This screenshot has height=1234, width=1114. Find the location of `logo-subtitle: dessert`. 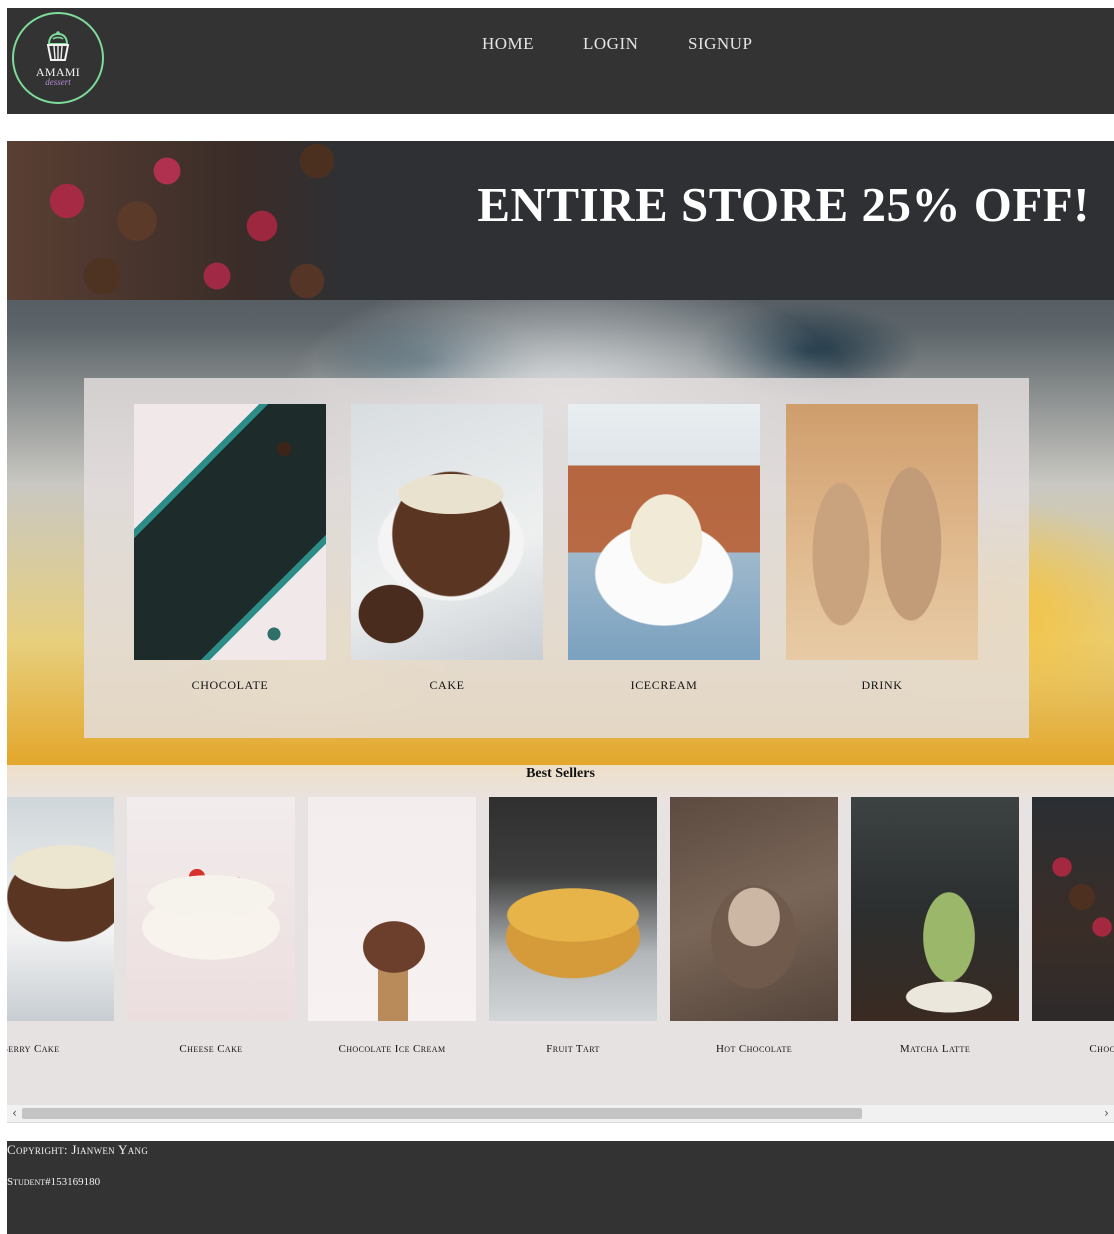

logo-subtitle: dessert is located at coordinates (58, 81).